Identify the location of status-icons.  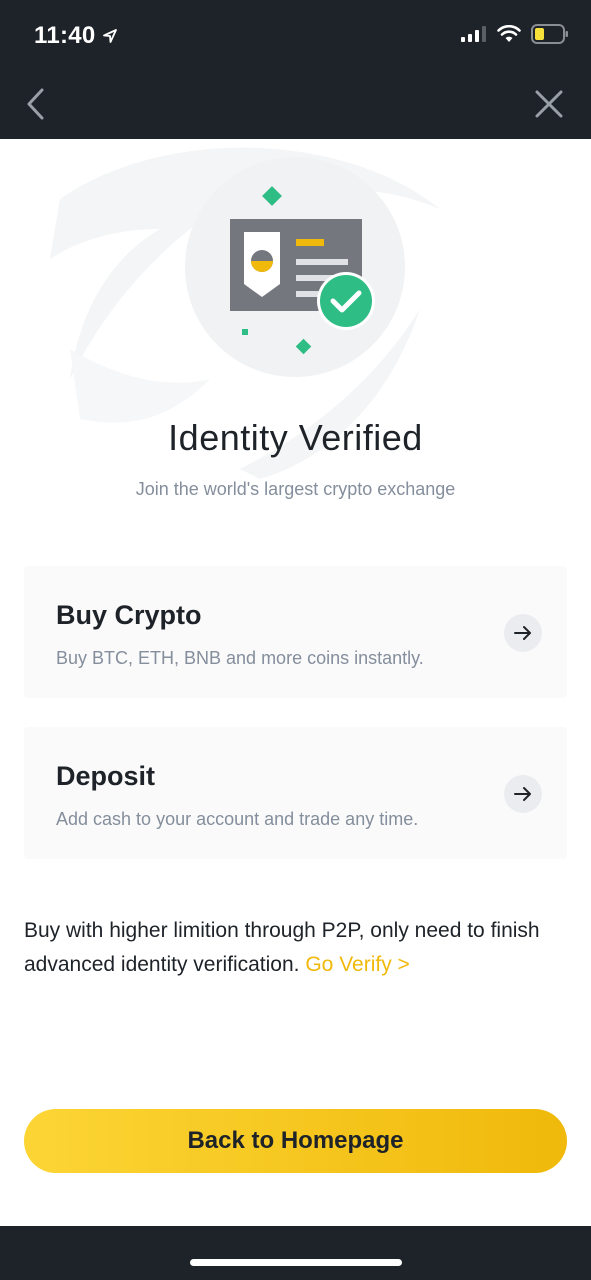
(515, 34).